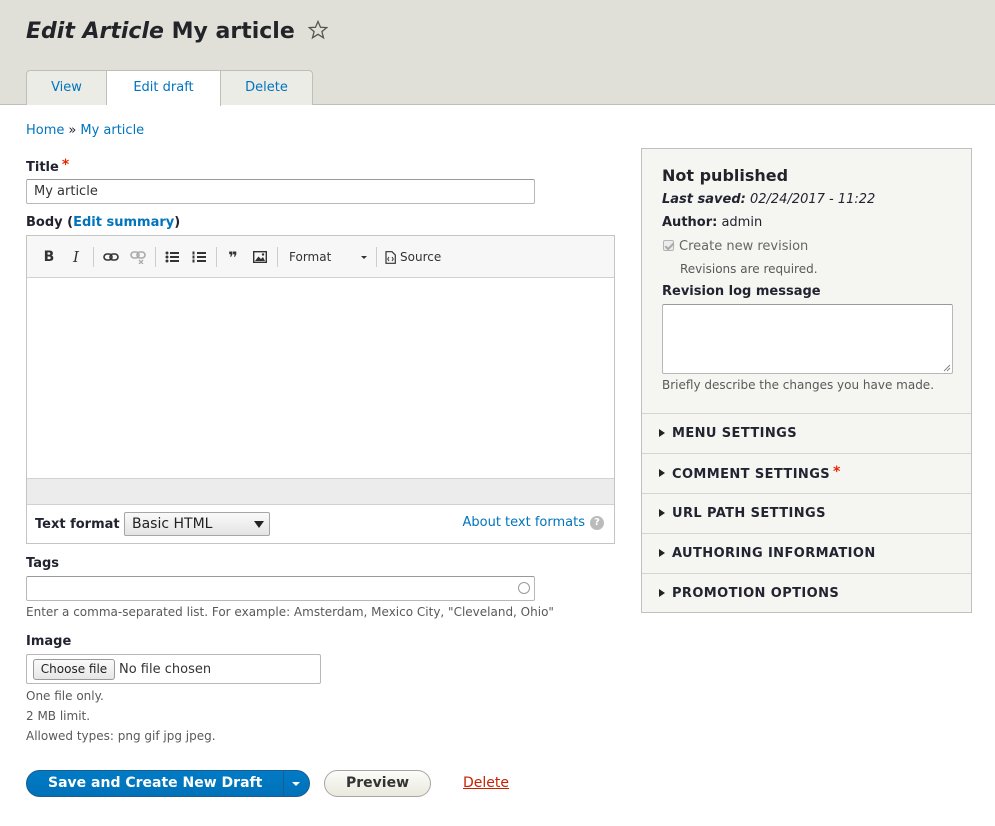 The height and width of the screenshot is (826, 995). I want to click on preview-button: Preview, so click(377, 783).